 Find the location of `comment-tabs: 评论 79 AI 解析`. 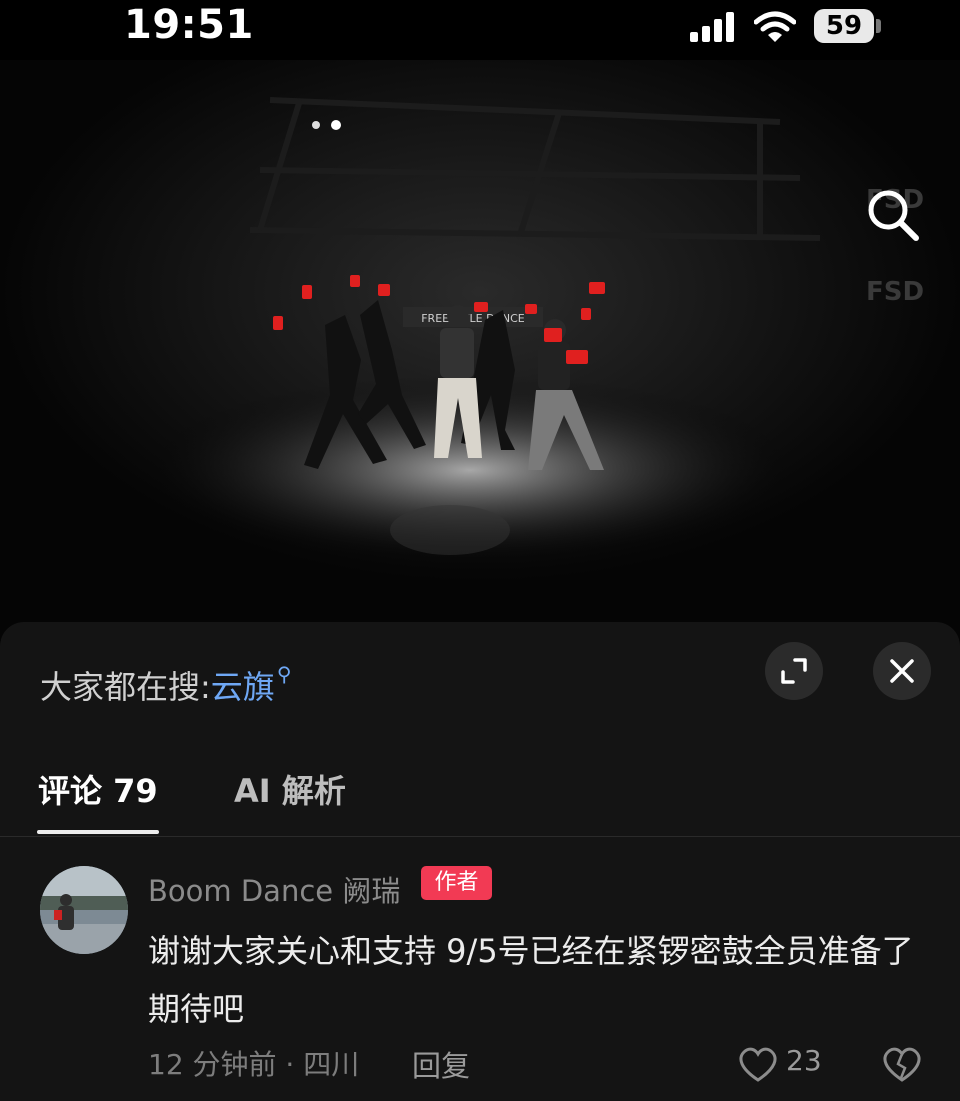

comment-tabs: 评论 79 AI 解析 is located at coordinates (480, 799).